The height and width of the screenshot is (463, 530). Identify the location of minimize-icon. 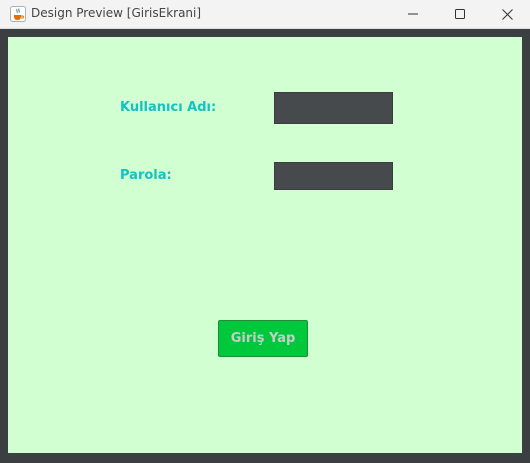
(413, 14).